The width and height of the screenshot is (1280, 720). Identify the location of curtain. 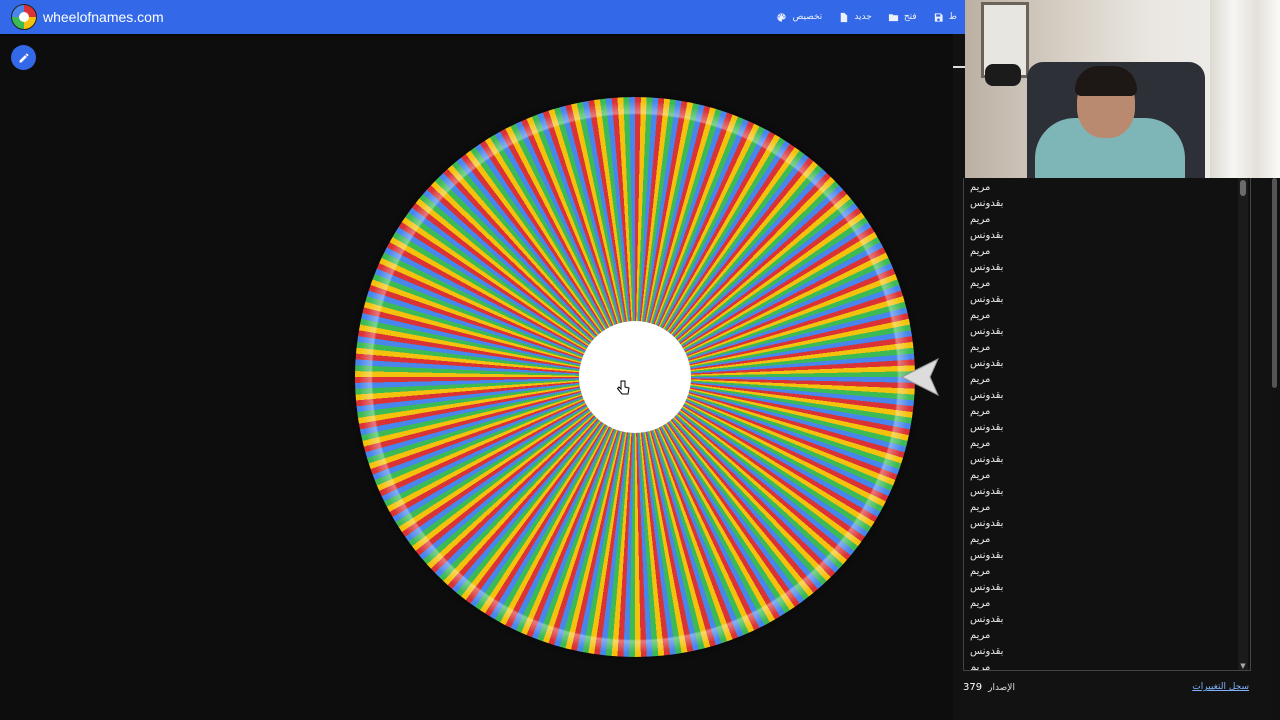
(1245, 89).